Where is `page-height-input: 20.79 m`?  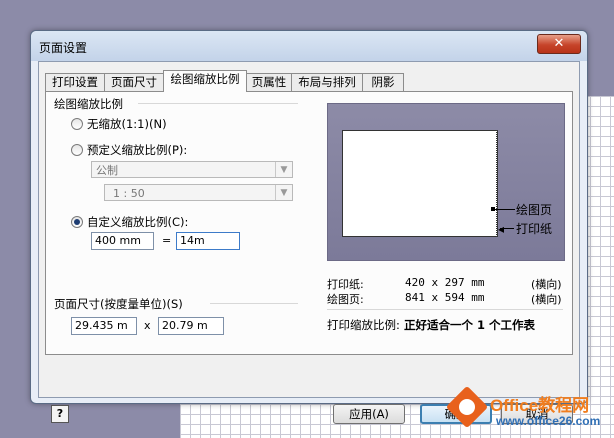
page-height-input: 20.79 m is located at coordinates (191, 326).